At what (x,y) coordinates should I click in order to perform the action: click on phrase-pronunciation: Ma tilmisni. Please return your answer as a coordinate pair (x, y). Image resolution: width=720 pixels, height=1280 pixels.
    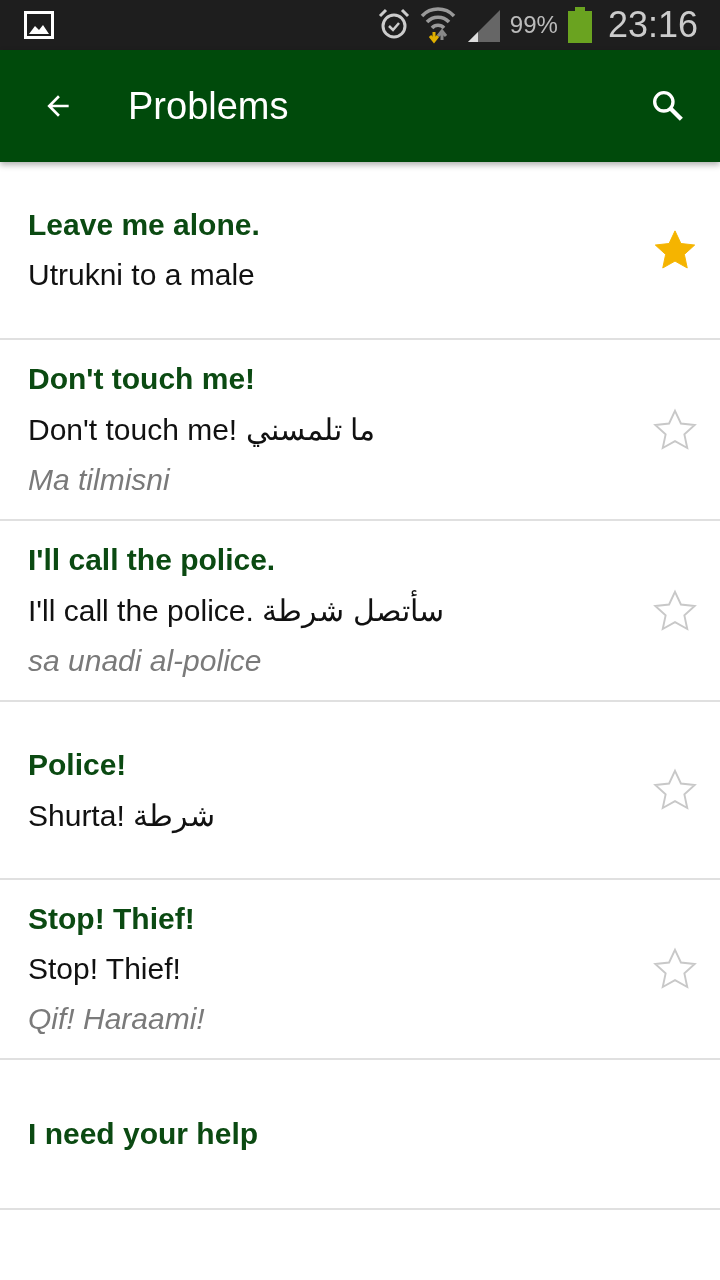
    Looking at the image, I should click on (100, 480).